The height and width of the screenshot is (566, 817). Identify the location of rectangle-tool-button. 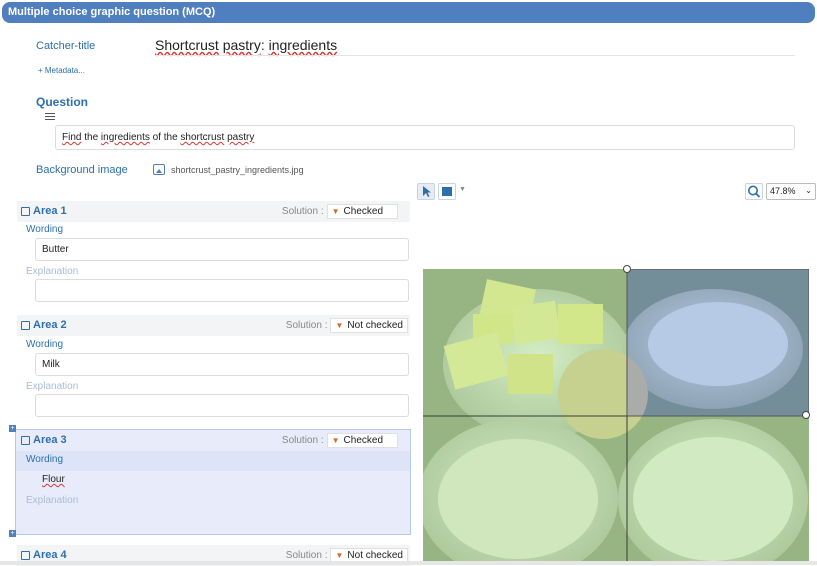
(447, 191).